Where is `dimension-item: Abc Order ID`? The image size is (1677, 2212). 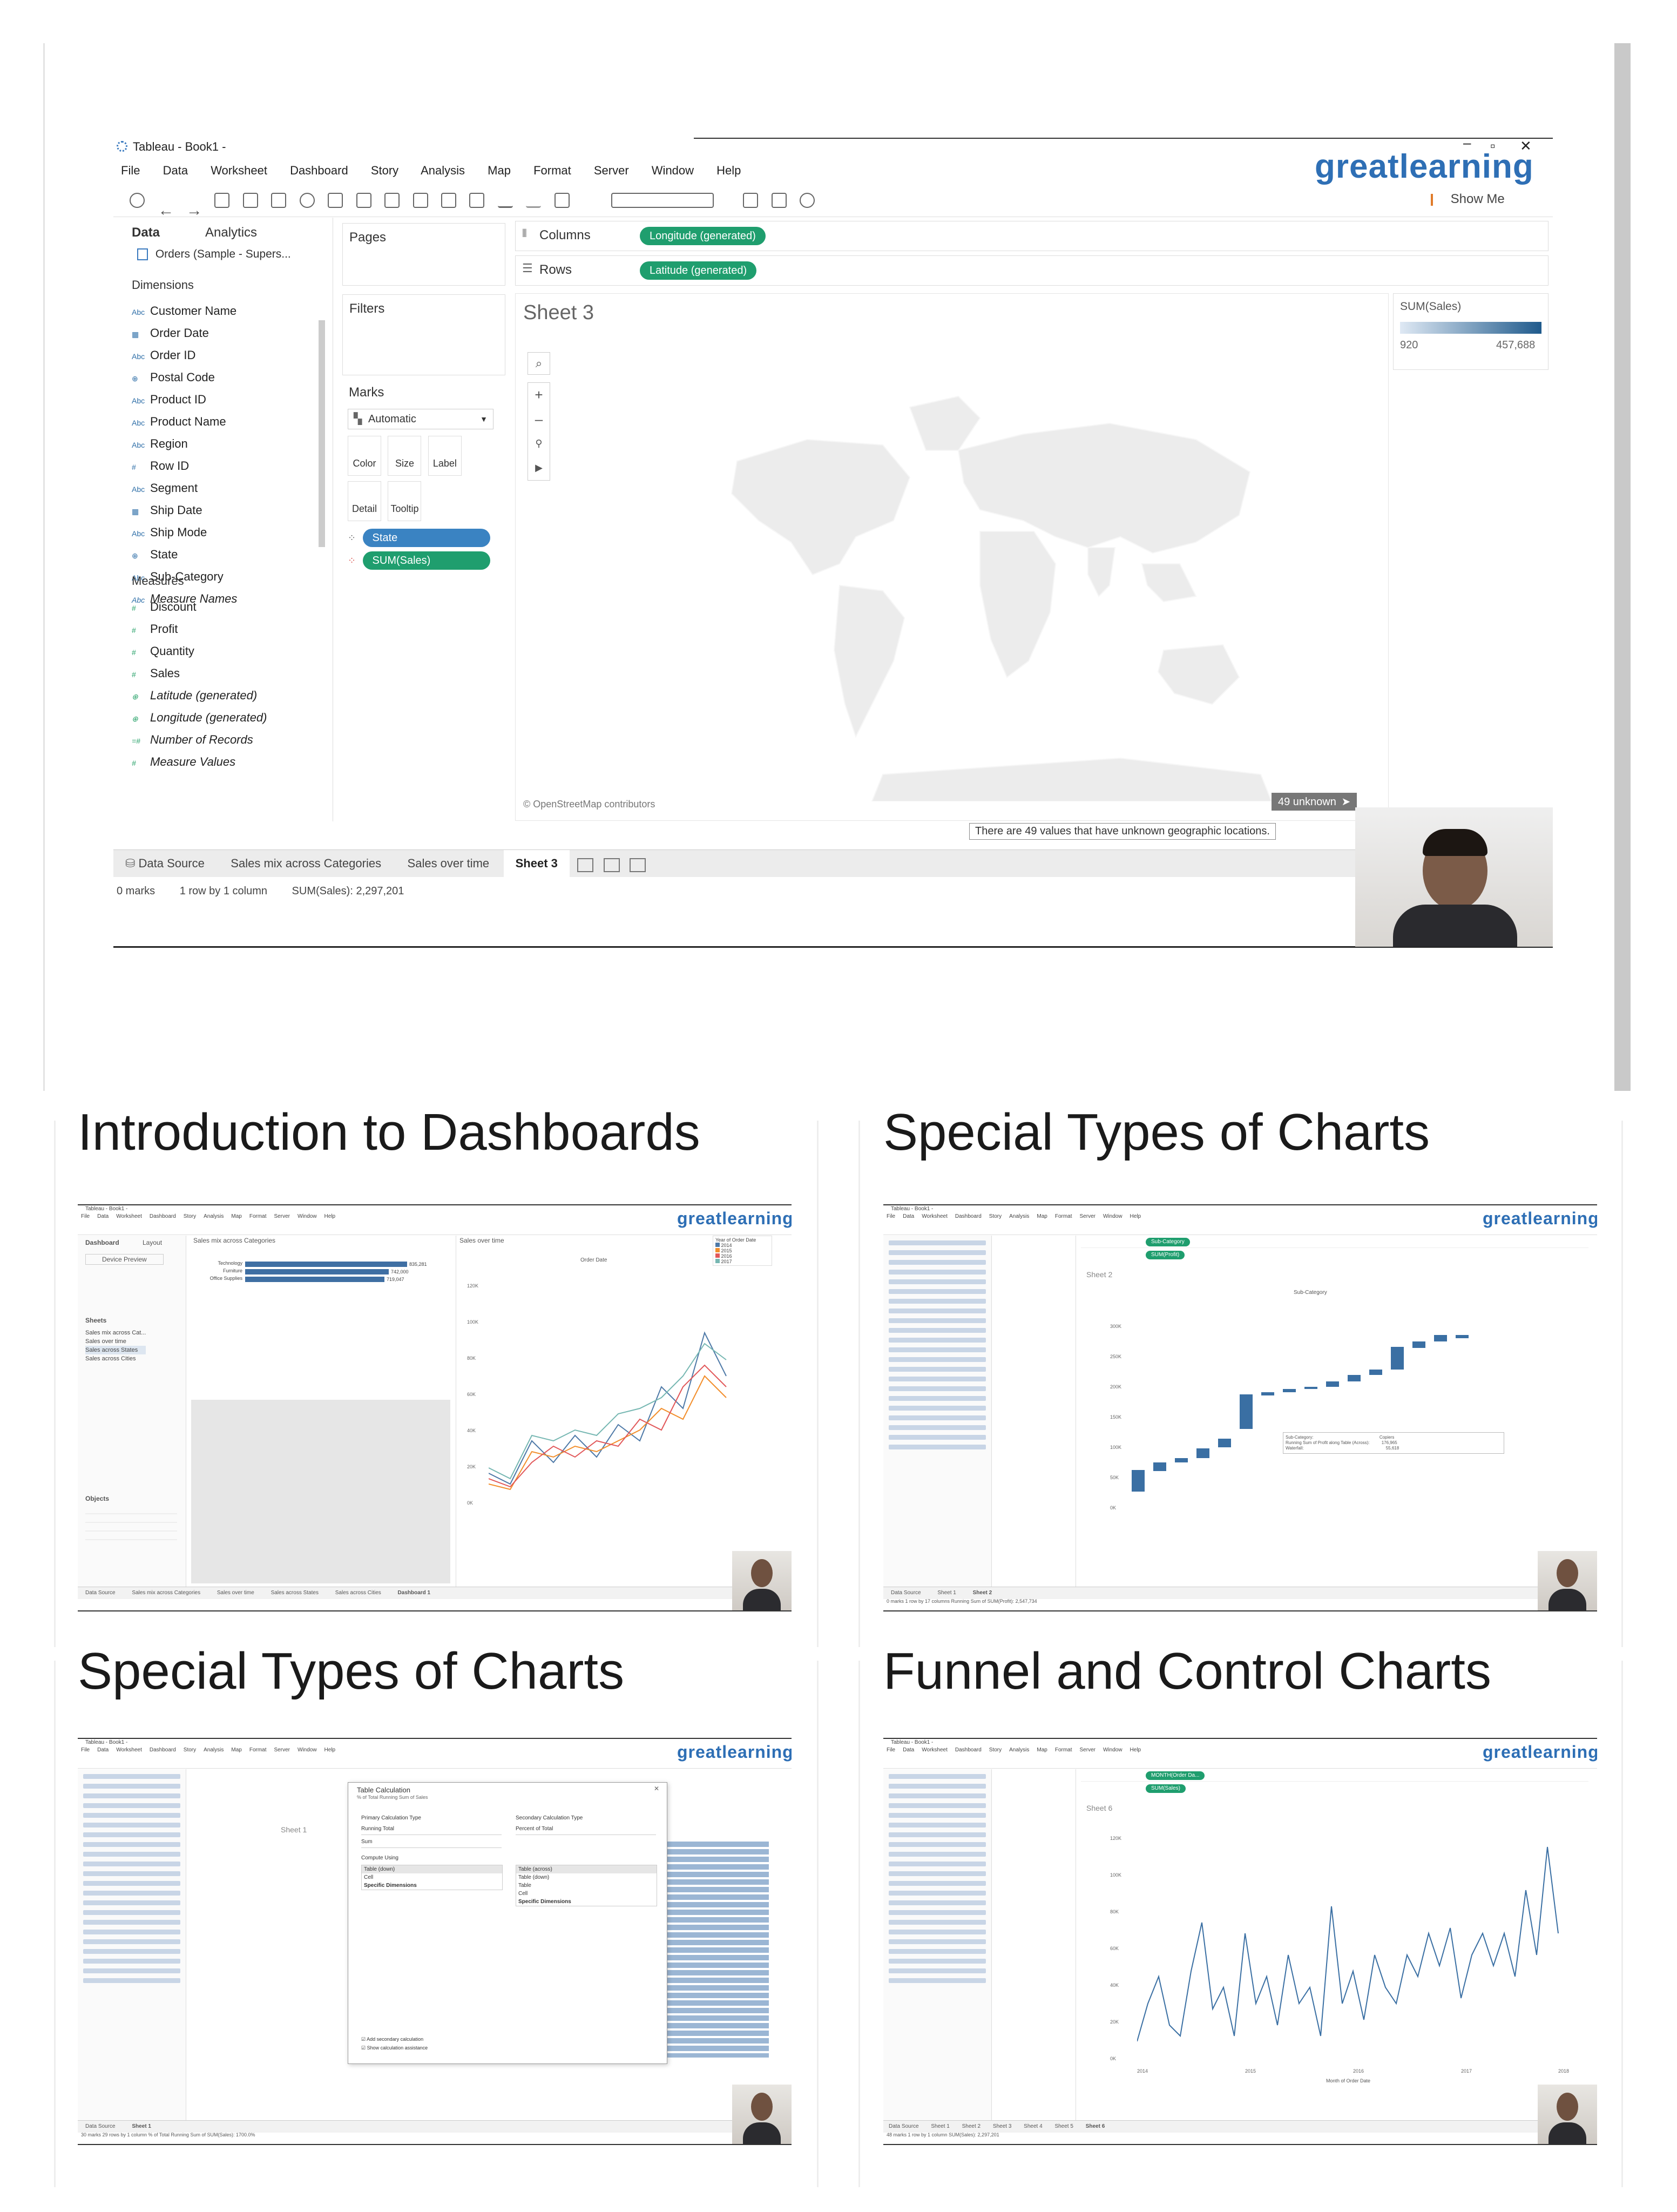
dimension-item: Abc Order ID is located at coordinates (221, 355).